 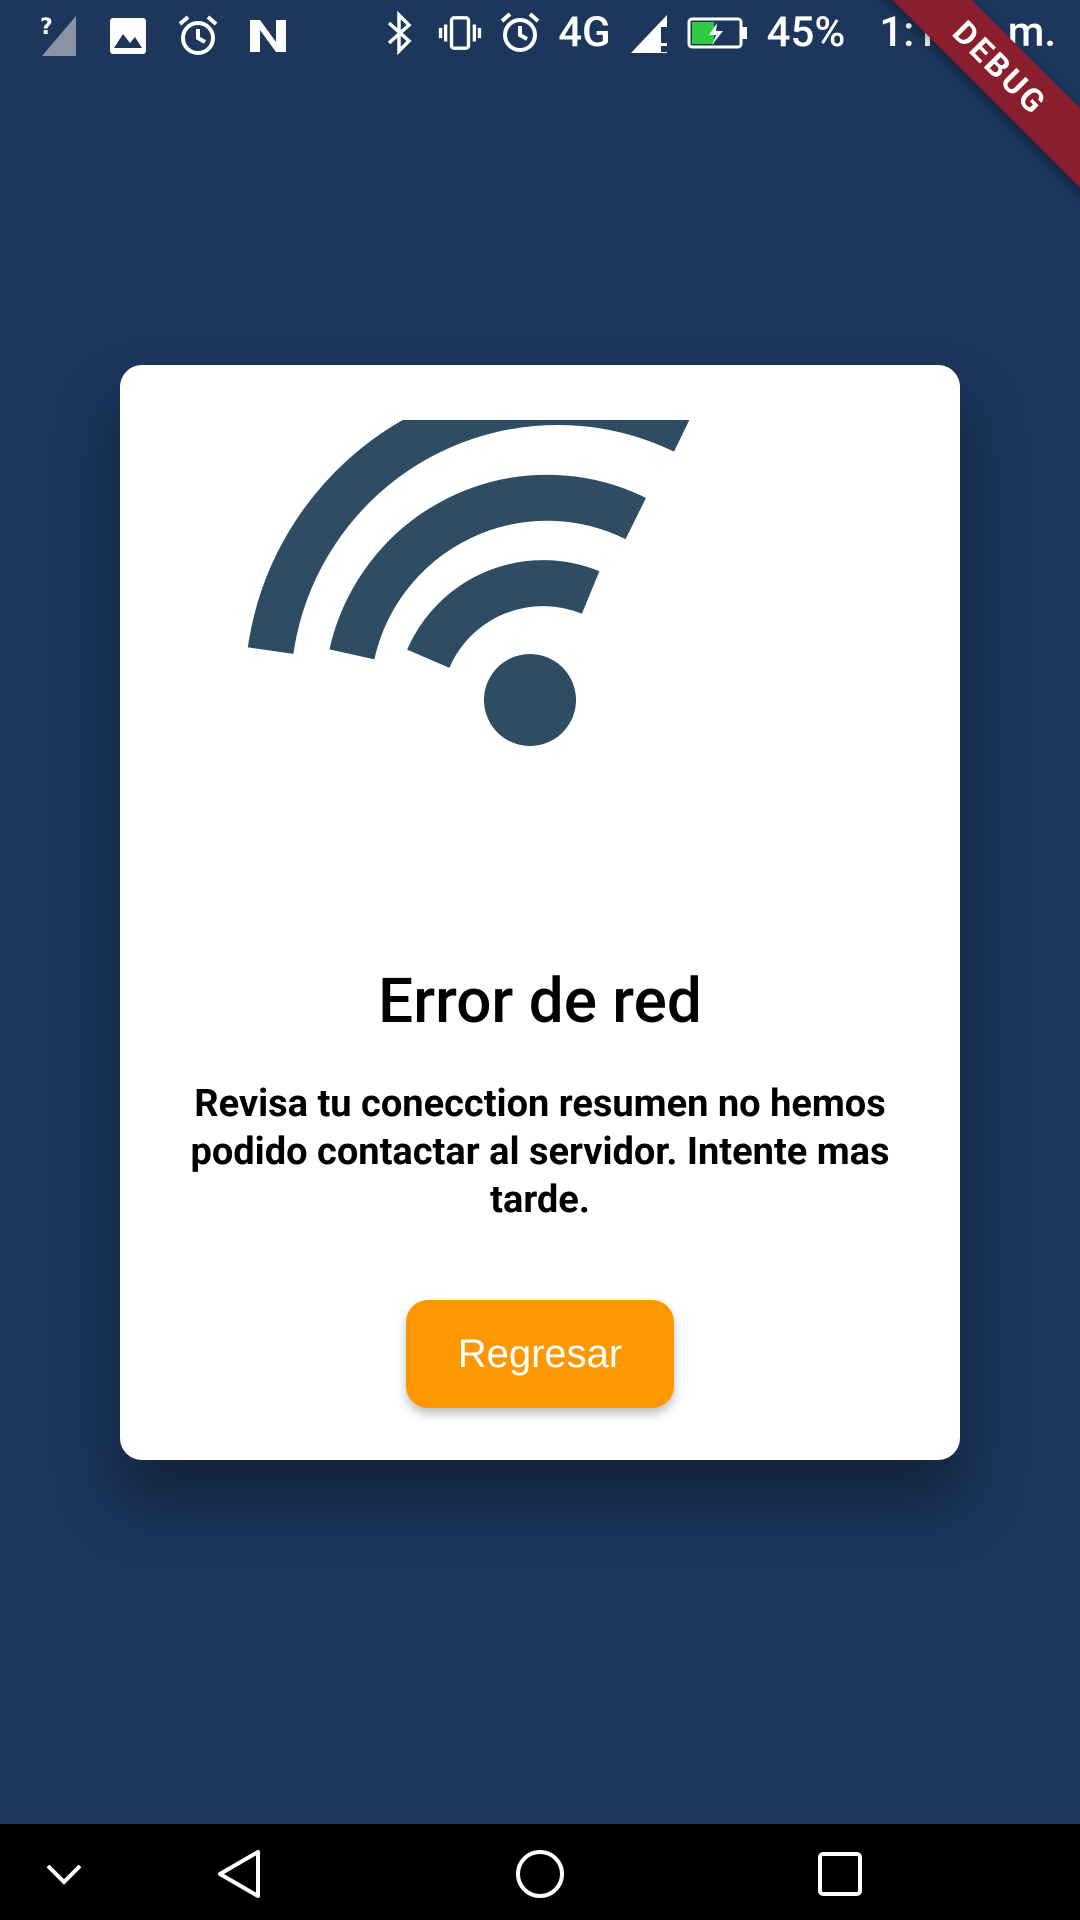 I want to click on battery-percent: 45%, so click(x=806, y=32).